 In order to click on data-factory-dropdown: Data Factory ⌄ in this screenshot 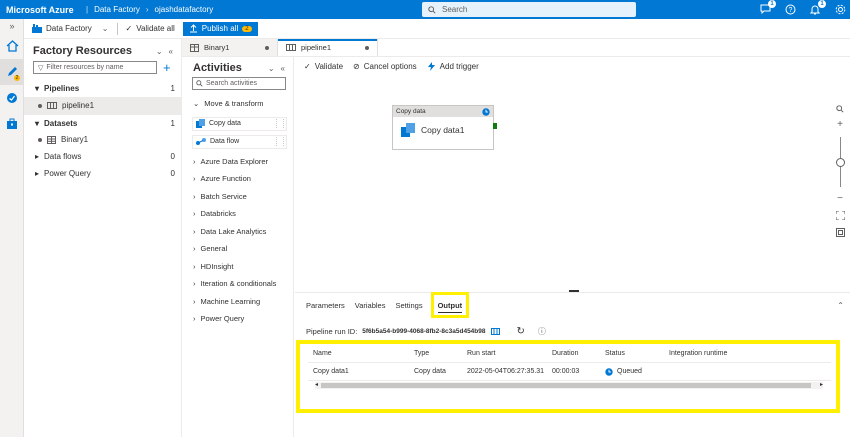, I will do `click(70, 28)`.